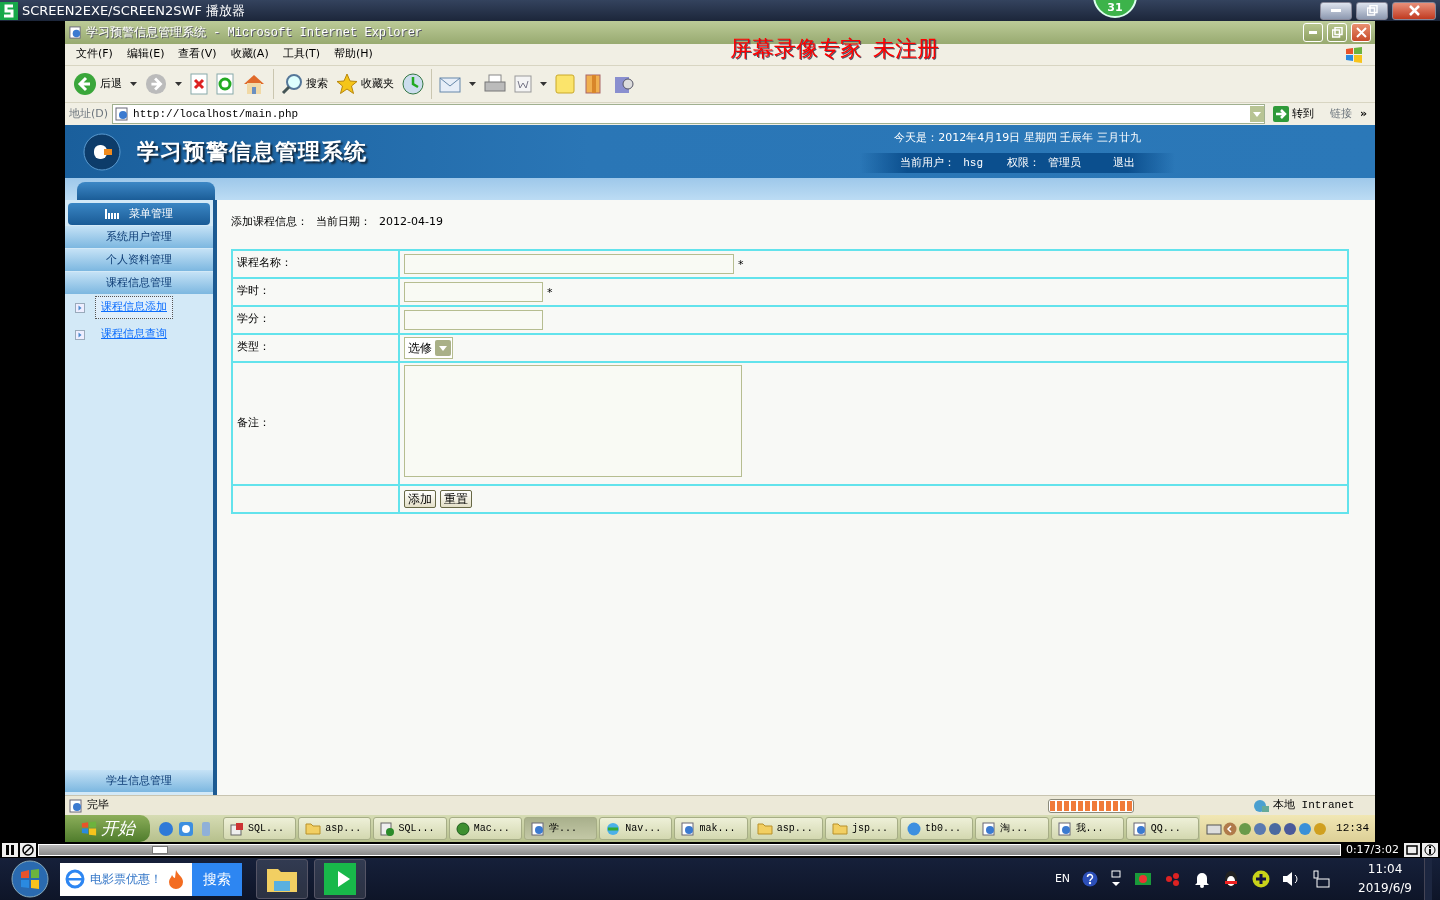 The height and width of the screenshot is (900, 1440). I want to click on date-label: 当前日期：, so click(343, 222).